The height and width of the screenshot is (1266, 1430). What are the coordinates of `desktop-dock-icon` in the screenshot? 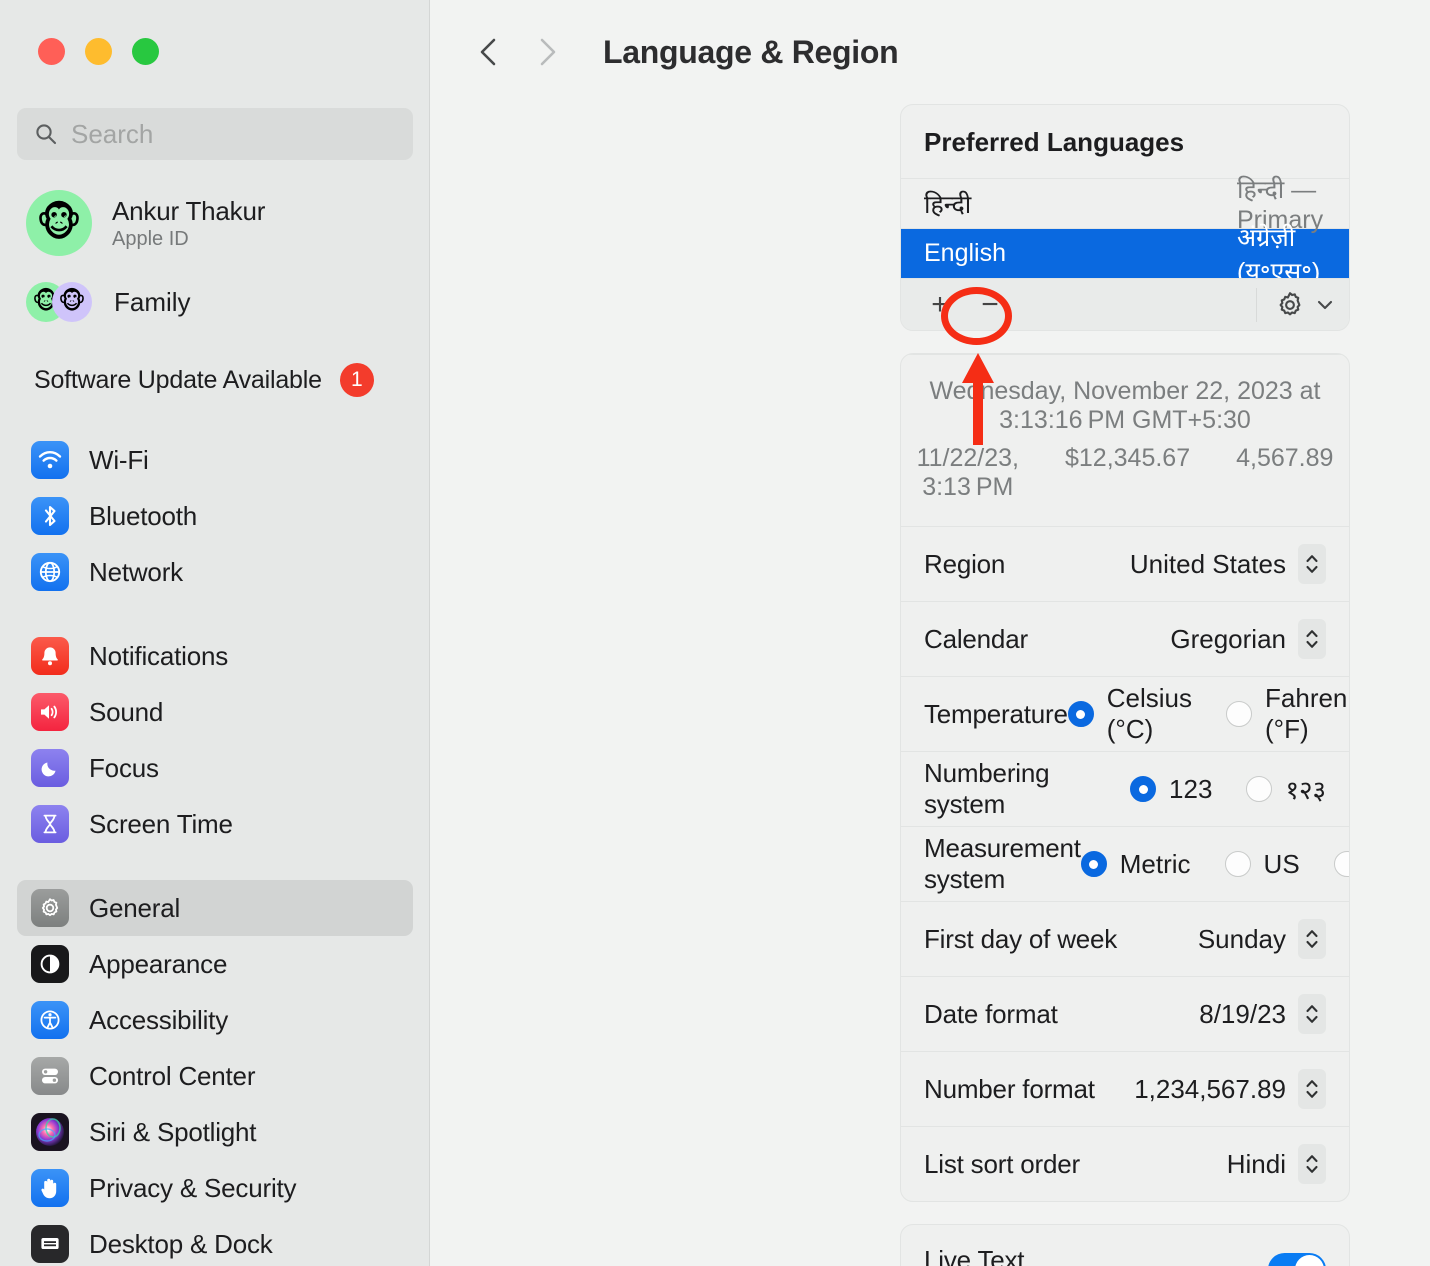 It's located at (50, 1244).